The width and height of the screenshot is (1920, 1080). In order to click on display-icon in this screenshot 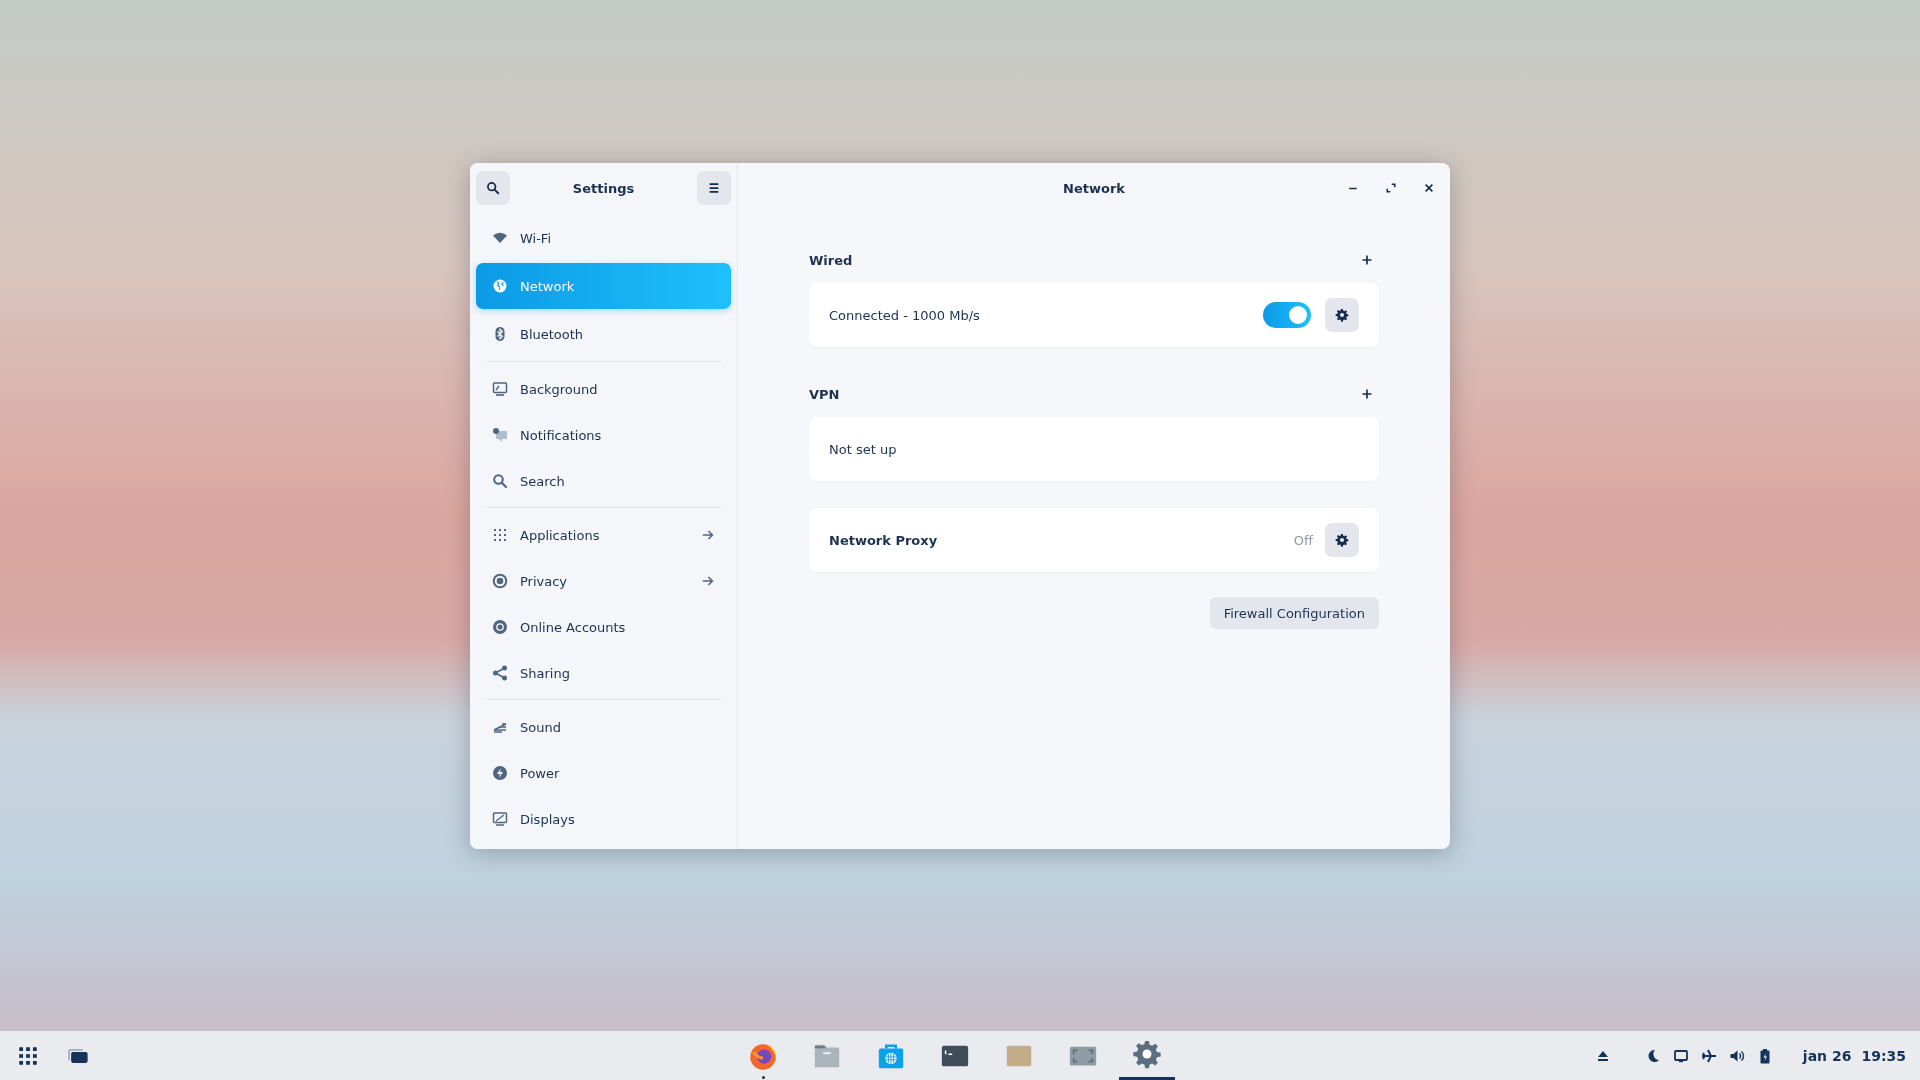, I will do `click(500, 819)`.